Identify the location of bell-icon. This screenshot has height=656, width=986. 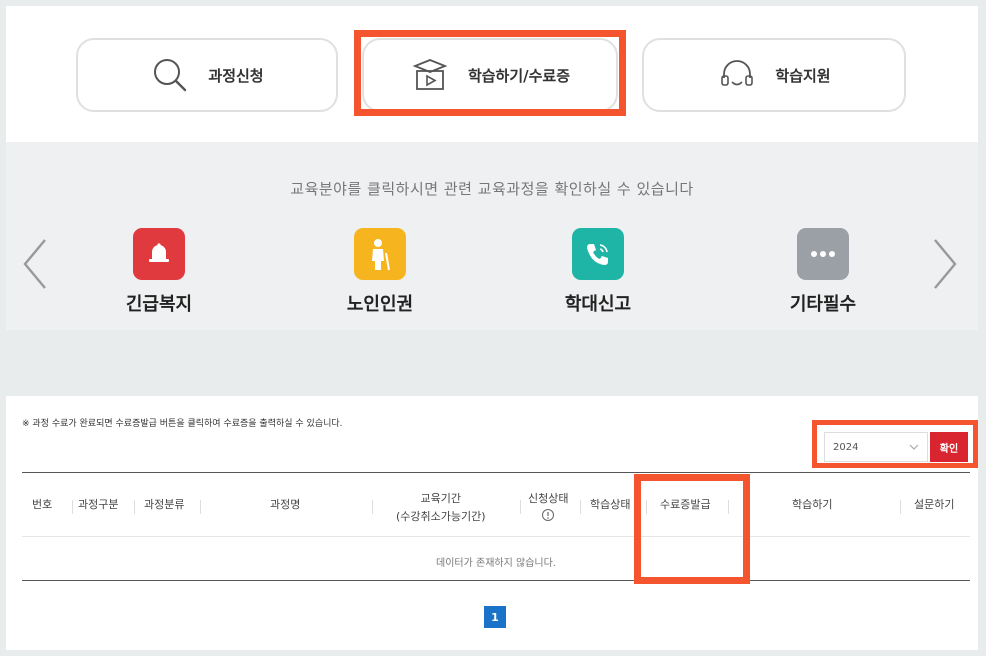
(159, 254).